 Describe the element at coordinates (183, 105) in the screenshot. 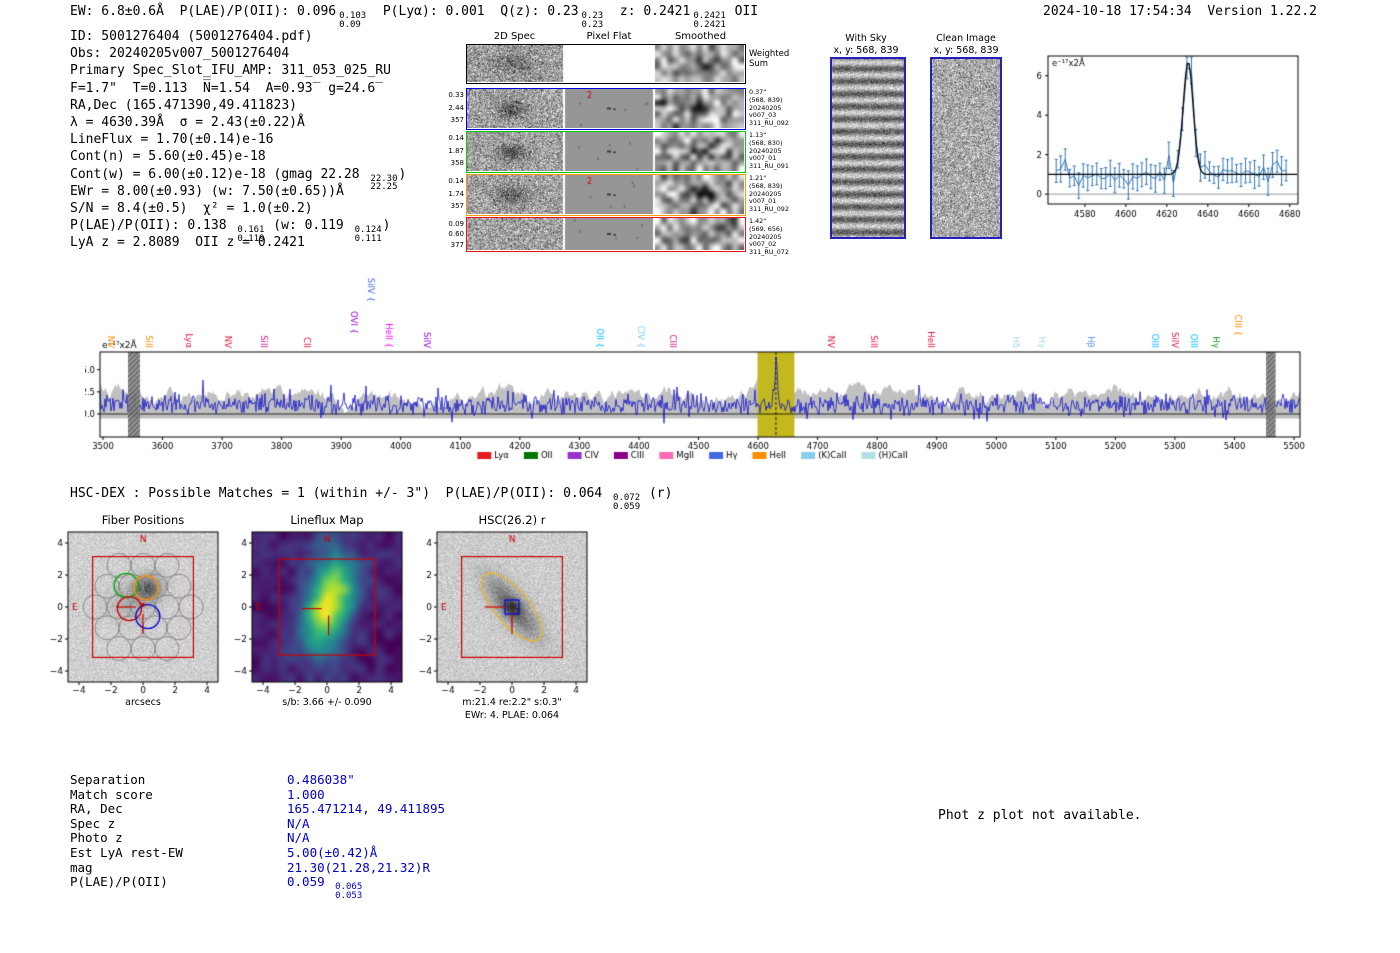

I see `info-line: RA,Dec (165.471390,49.411823)` at that location.